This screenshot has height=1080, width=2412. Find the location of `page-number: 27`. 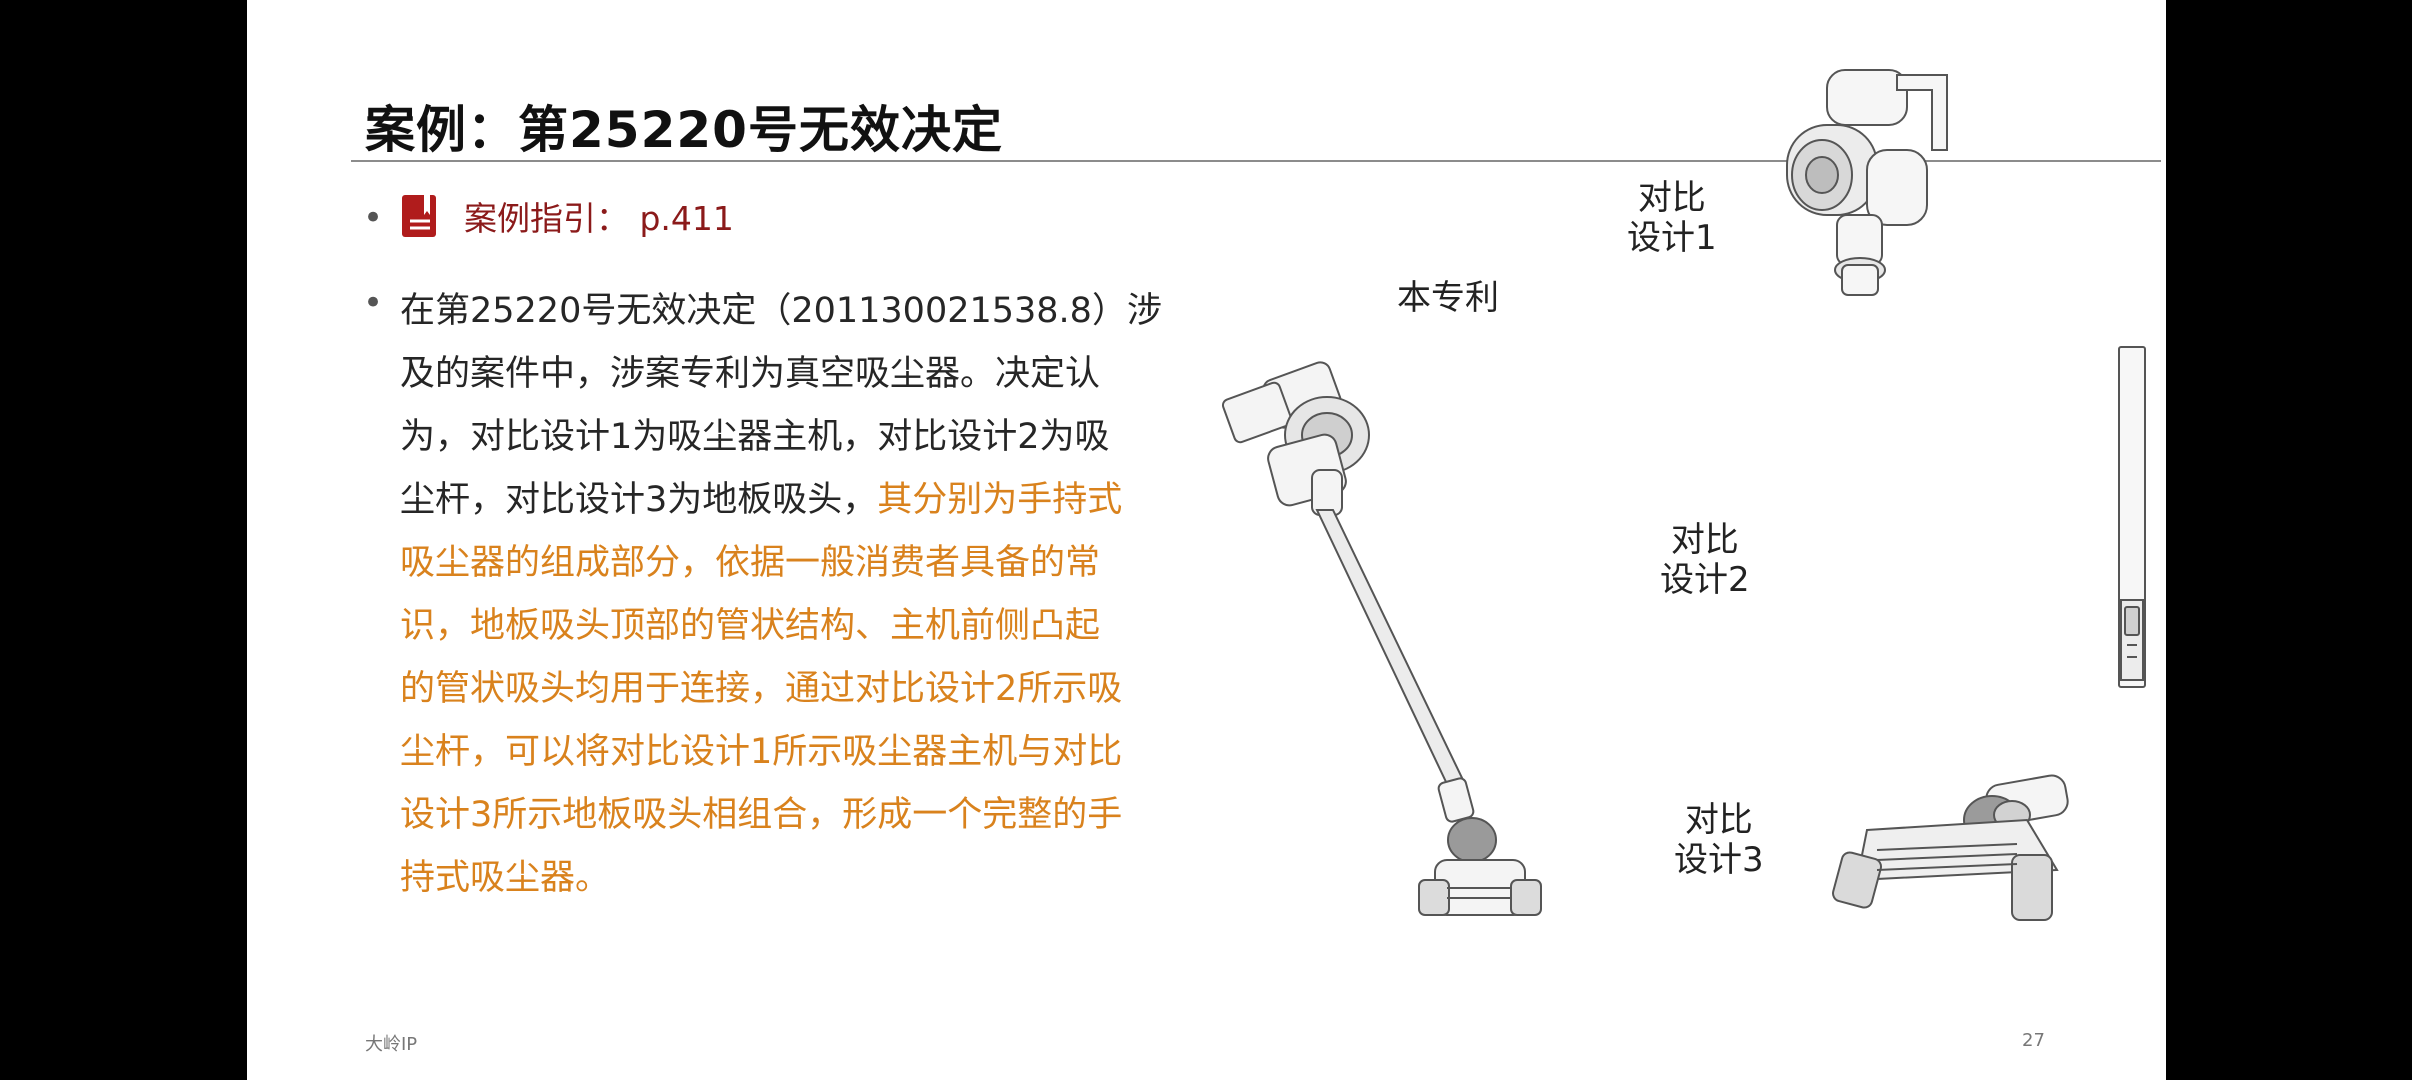

page-number: 27 is located at coordinates (2033, 1040).